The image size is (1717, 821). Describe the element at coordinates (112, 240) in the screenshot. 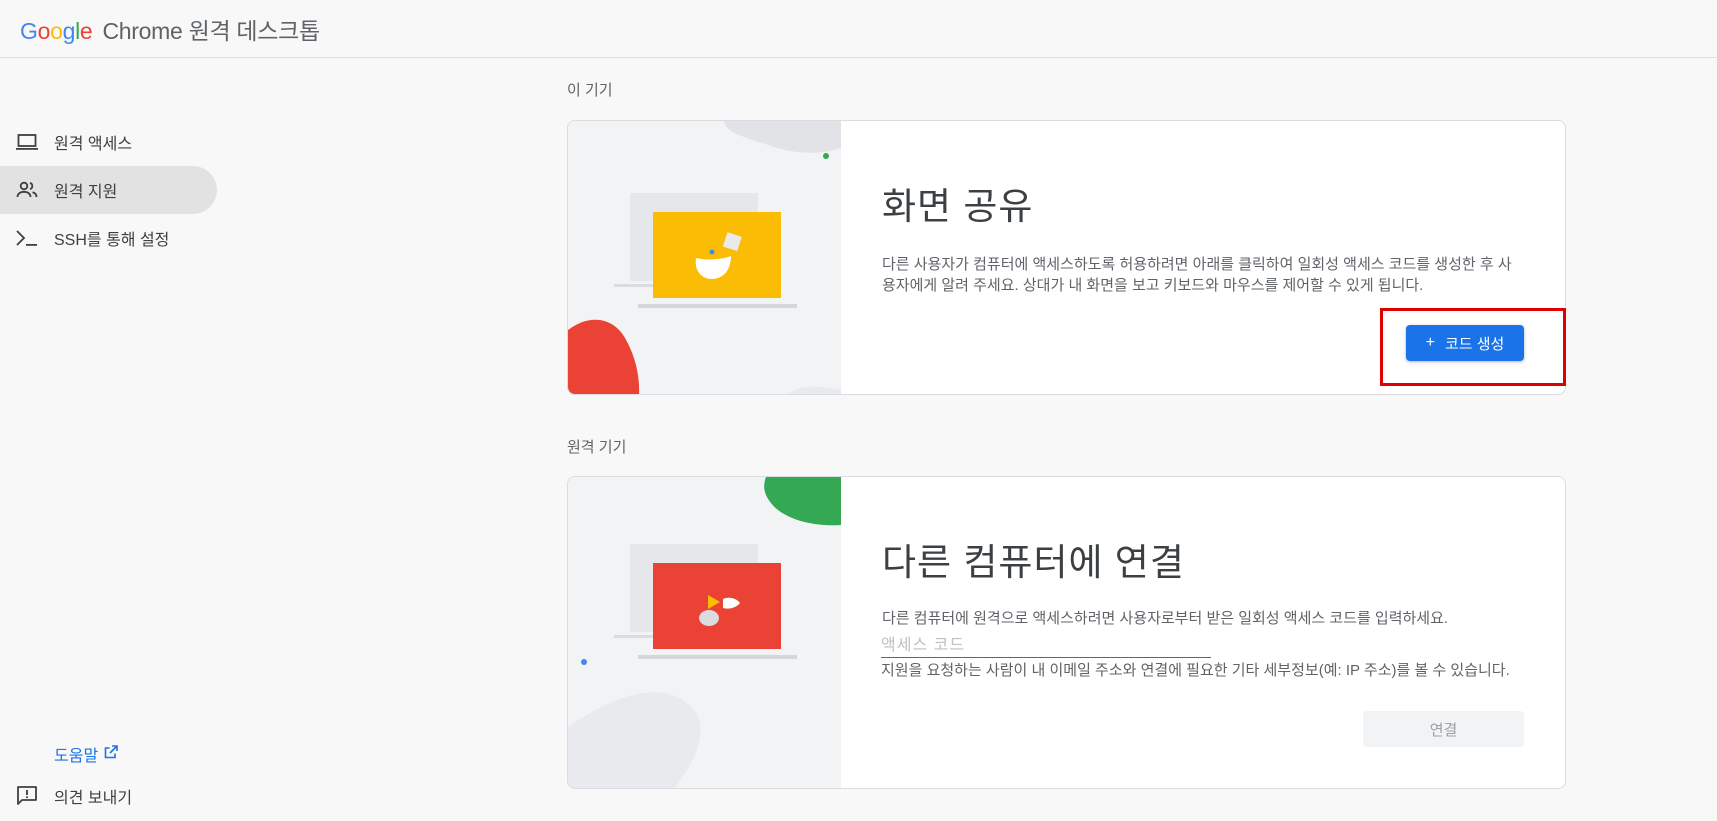

I see `sidebar-item-label: SSH를 통해 설정` at that location.